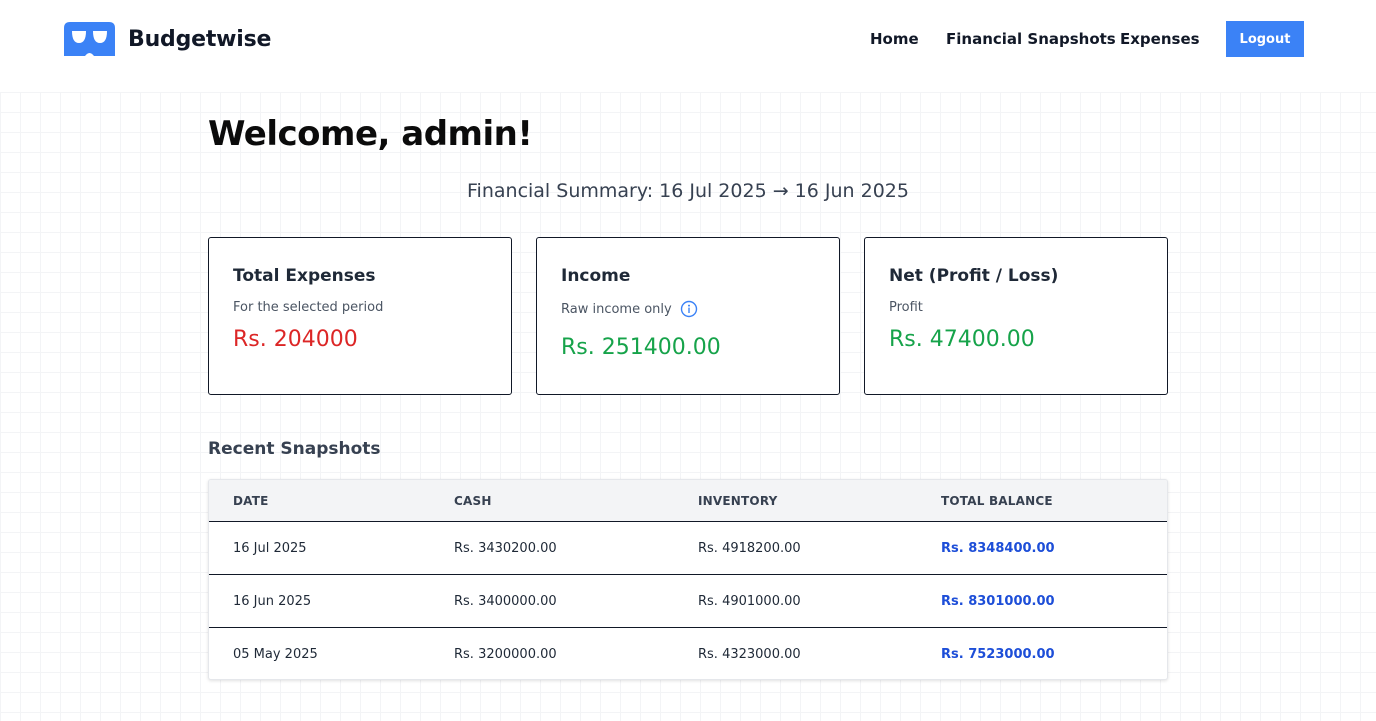 This screenshot has width=1376, height=721. I want to click on nav-financial-snapshots-link: Financial Snapshots, so click(1031, 39).